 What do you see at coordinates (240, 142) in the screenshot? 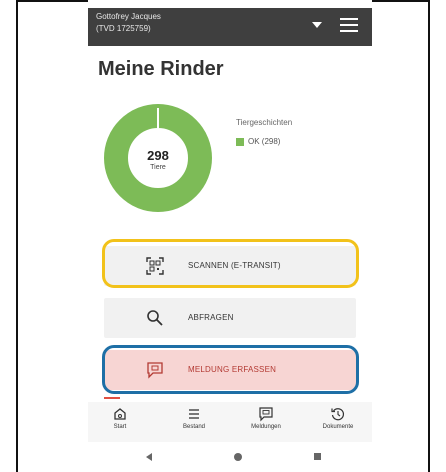
I see `legend-swatch-ok` at bounding box center [240, 142].